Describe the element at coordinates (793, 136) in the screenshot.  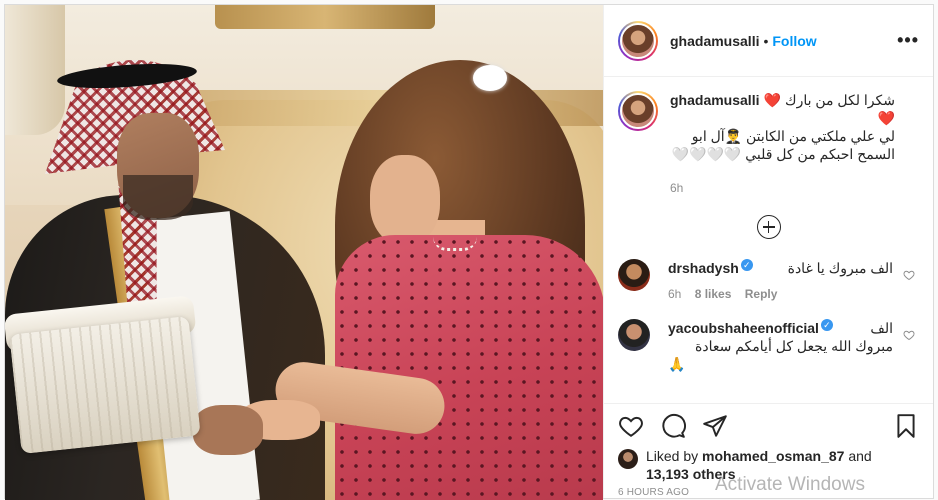
I see `caption-line-2: لي علي ملكتي من الكابتن 👨‍✈️آل ابو` at that location.